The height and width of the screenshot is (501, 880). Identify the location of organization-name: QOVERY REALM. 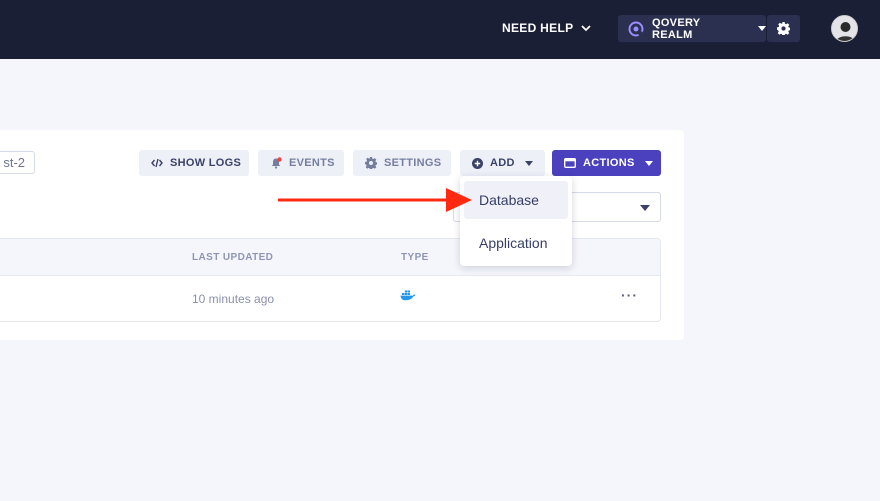
(676, 28).